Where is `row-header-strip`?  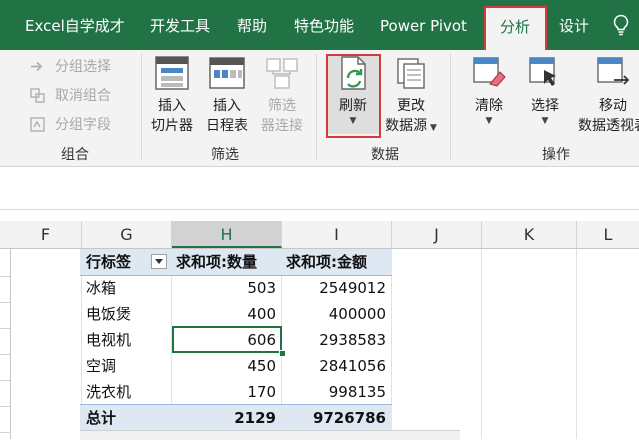 row-header-strip is located at coordinates (5, 344).